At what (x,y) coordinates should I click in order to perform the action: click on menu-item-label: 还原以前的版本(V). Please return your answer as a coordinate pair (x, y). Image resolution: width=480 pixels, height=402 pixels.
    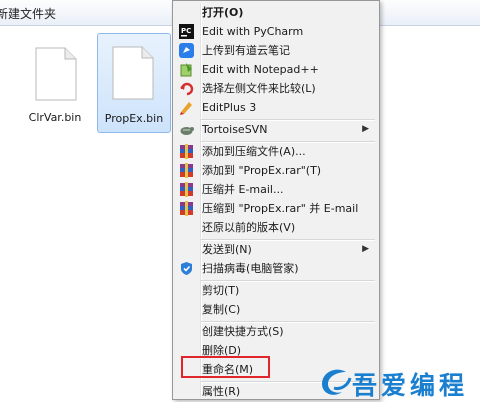
    Looking at the image, I should click on (249, 227).